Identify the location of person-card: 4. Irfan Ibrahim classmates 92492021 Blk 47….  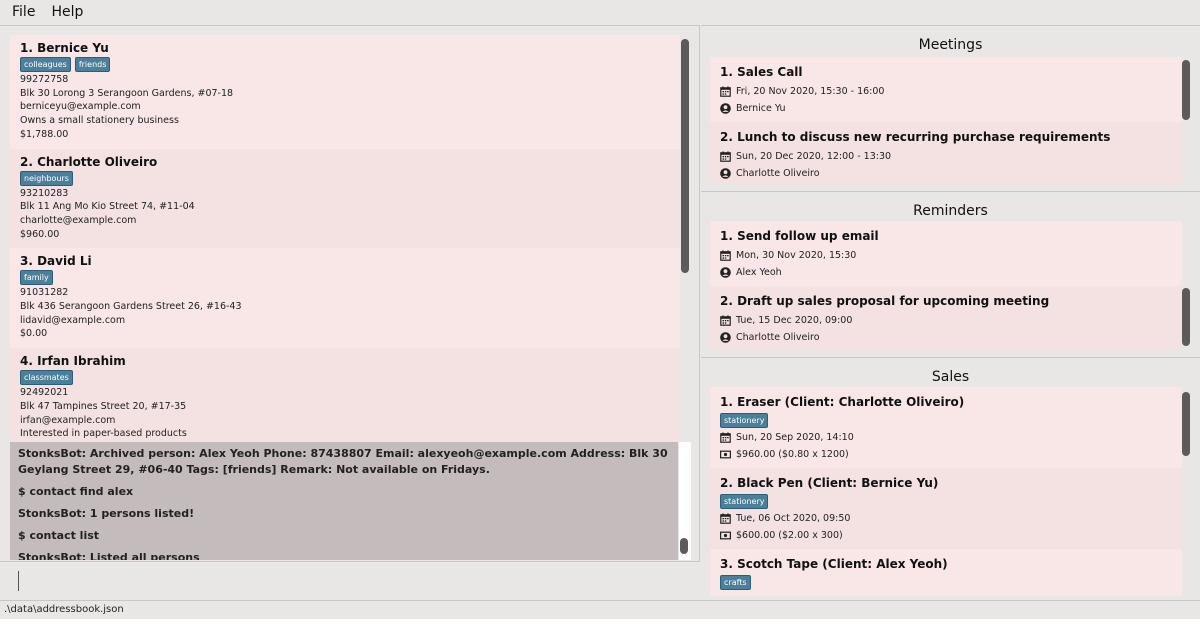
(345, 398).